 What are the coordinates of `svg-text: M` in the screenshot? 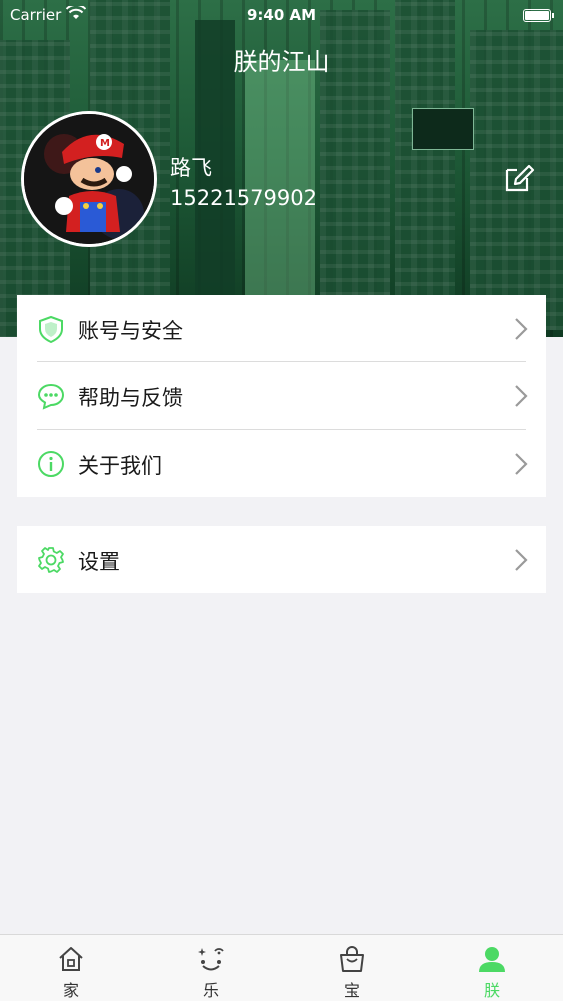 It's located at (105, 143).